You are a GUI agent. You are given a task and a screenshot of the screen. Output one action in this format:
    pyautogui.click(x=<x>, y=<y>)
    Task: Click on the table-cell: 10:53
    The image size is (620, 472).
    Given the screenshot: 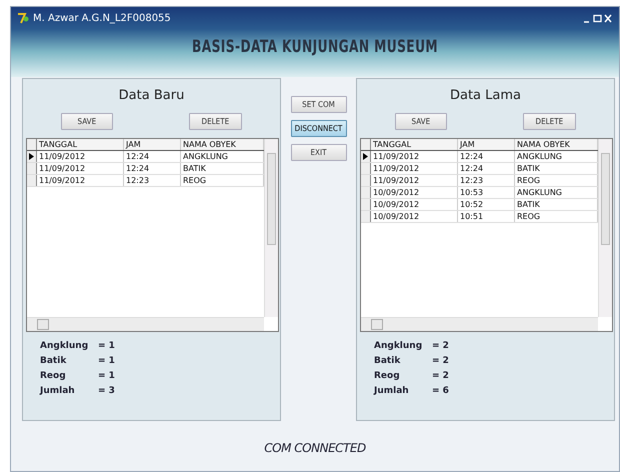 What is the action you would take?
    pyautogui.click(x=486, y=192)
    